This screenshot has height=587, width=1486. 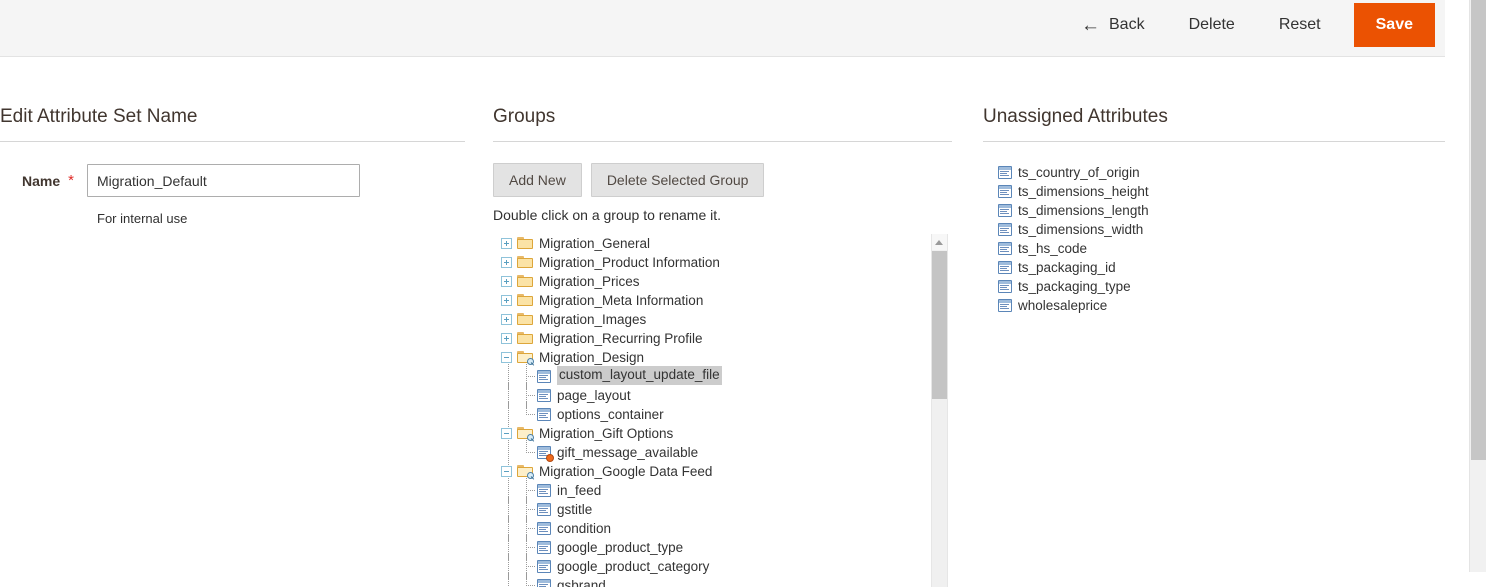 I want to click on unassigned-attribute-label: ts_country_of_origin, so click(x=1079, y=173).